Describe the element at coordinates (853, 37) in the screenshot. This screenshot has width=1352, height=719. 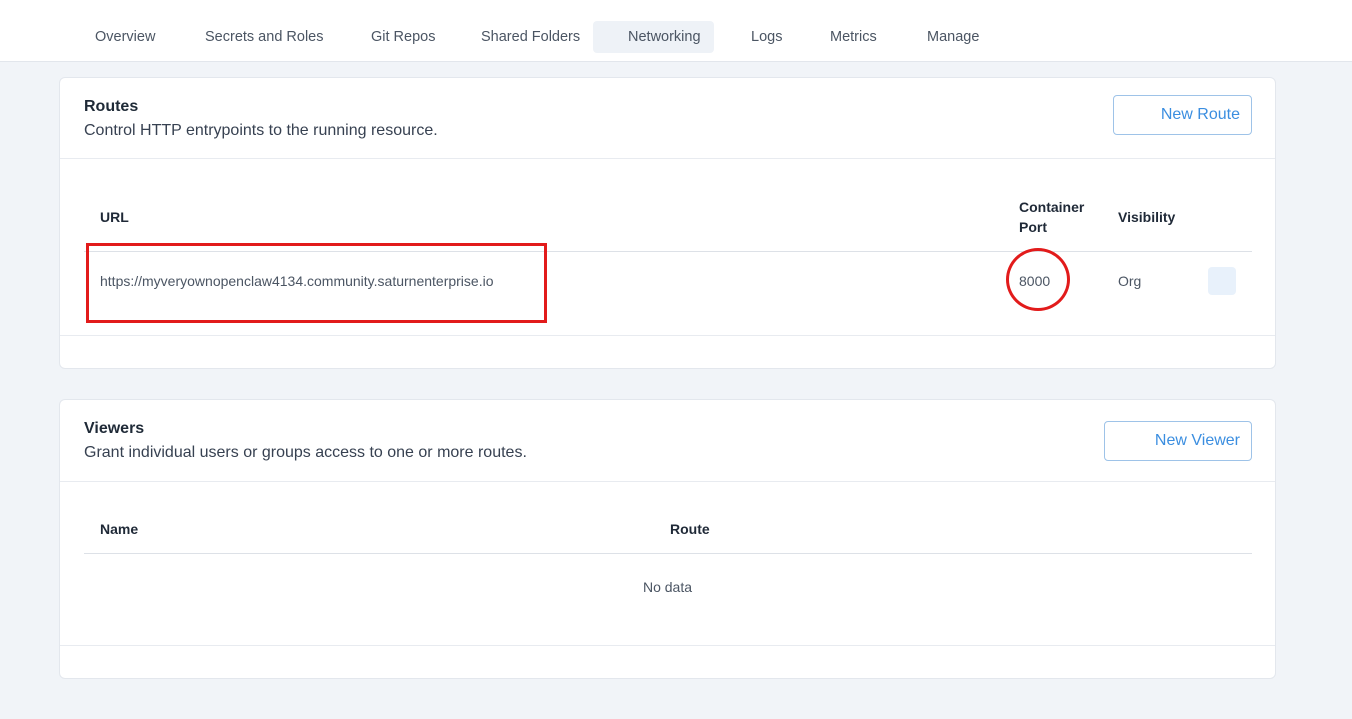
I see `tab-metrics: Metrics` at that location.